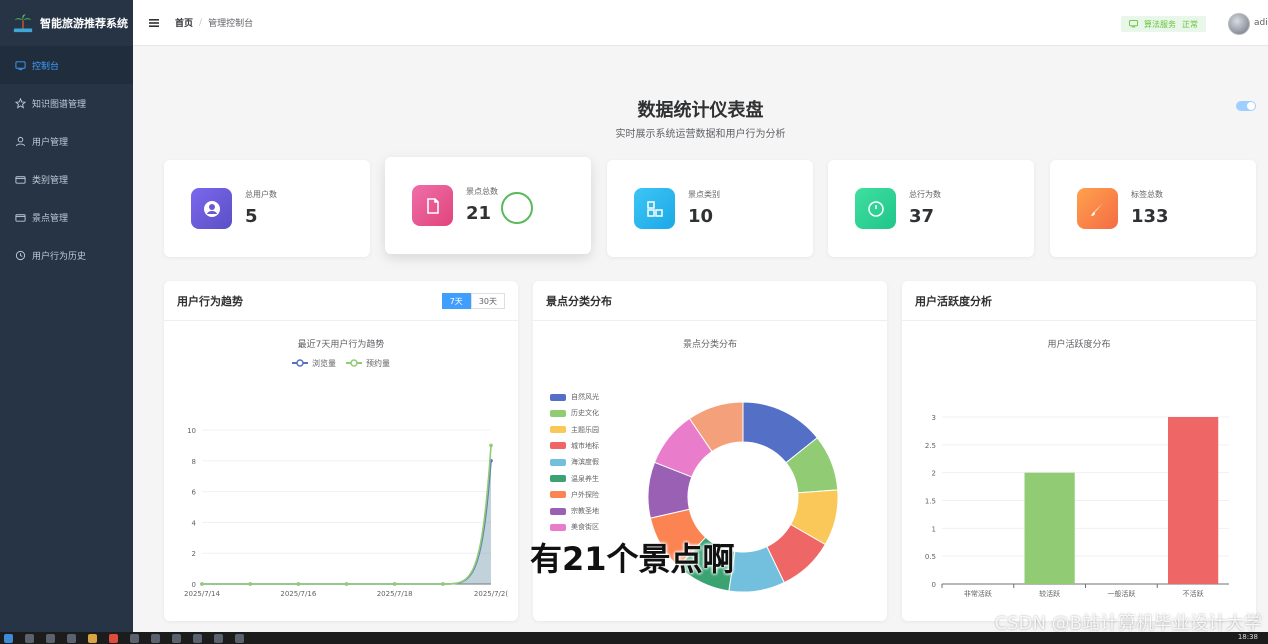  I want to click on x-tick-label: 2025/7/2(, so click(491, 594).